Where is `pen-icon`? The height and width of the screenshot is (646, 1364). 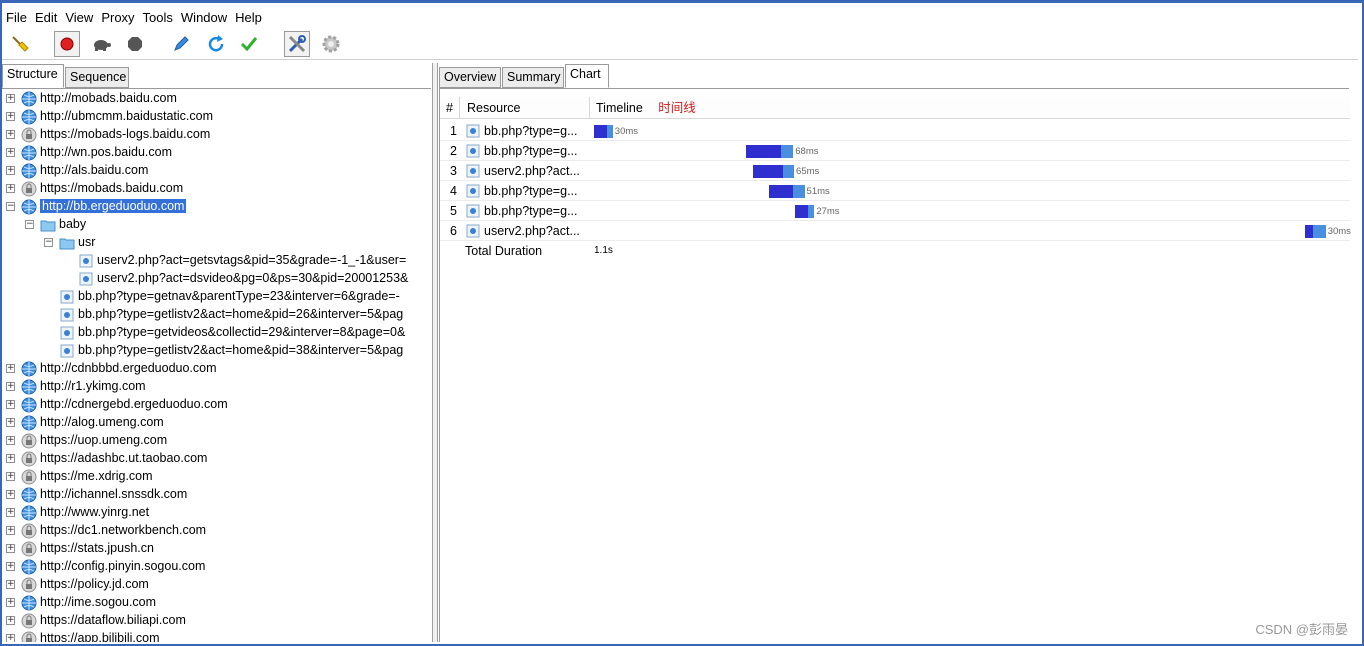
pen-icon is located at coordinates (181, 44).